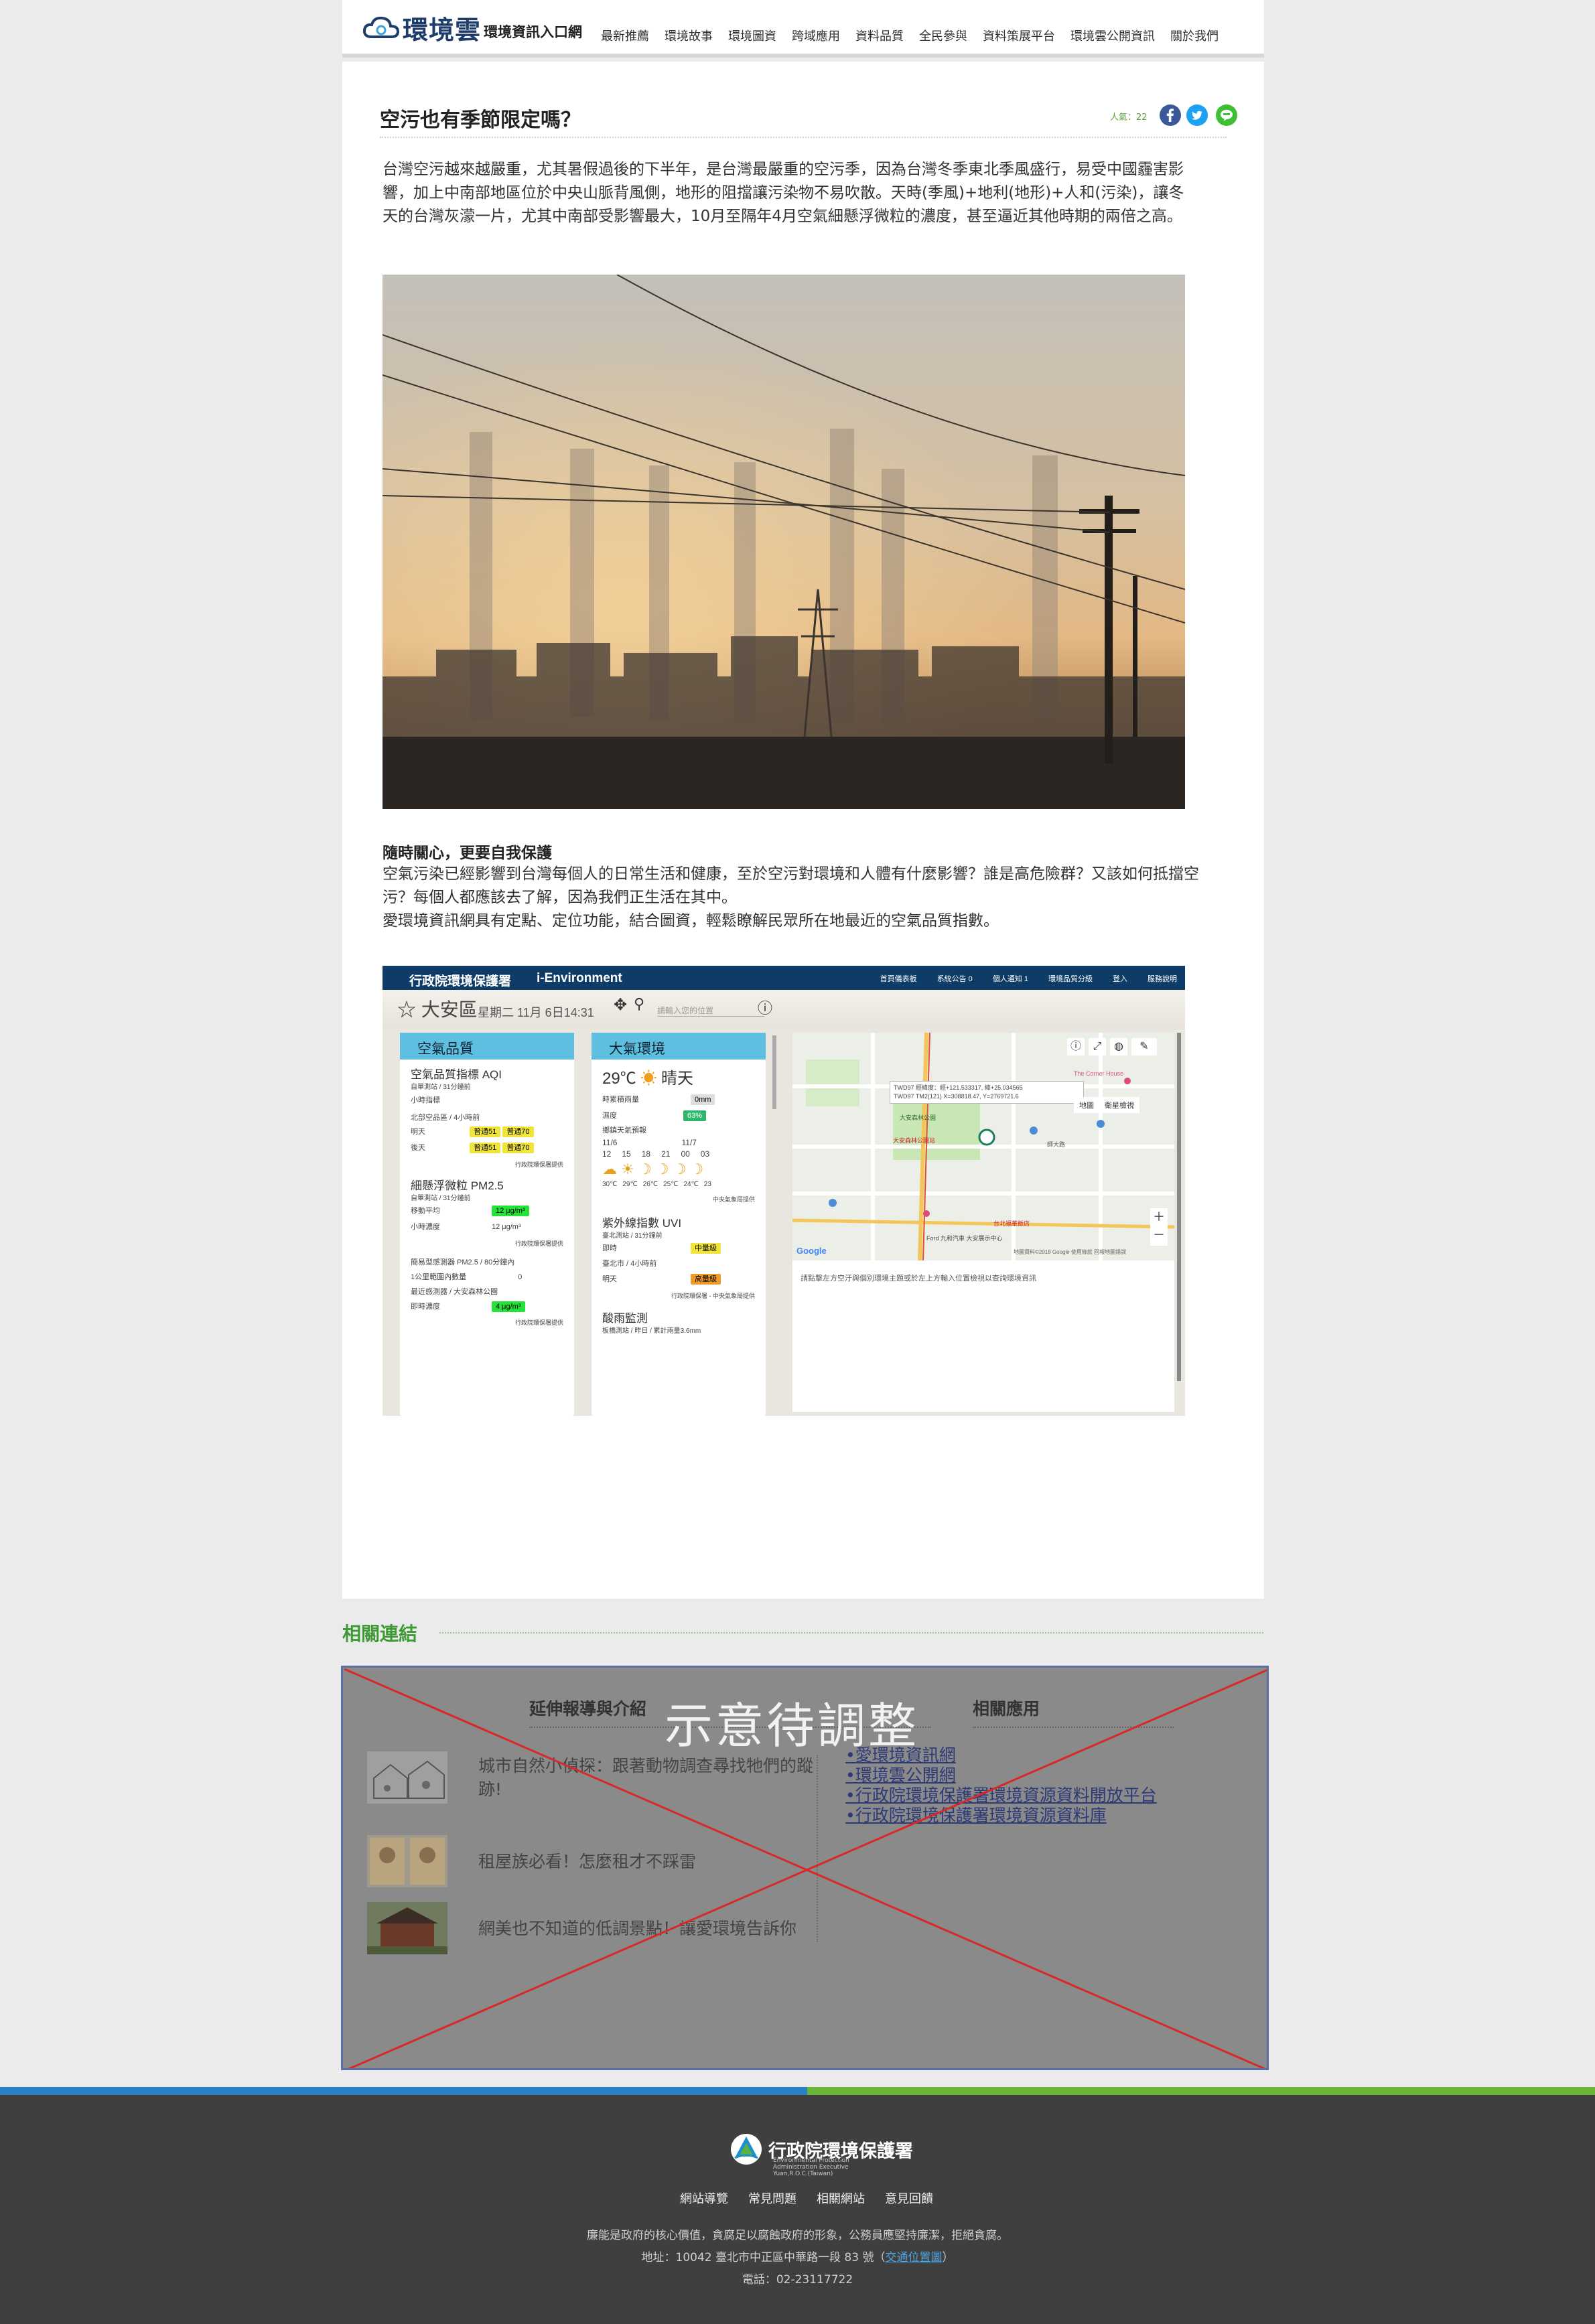 The height and width of the screenshot is (2324, 1595). I want to click on acid-rain-label: 酸雨監測, so click(625, 1318).